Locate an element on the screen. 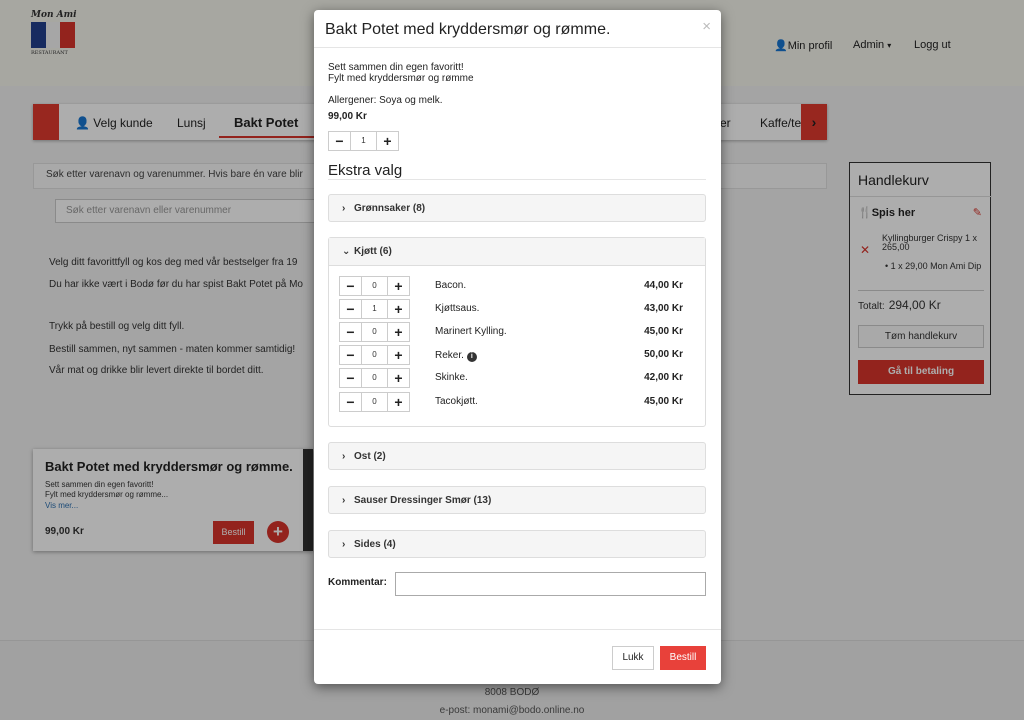 This screenshot has width=1024, height=720. modal-title: Bakt Potet med kryddersmør og rømme. is located at coordinates (468, 29).